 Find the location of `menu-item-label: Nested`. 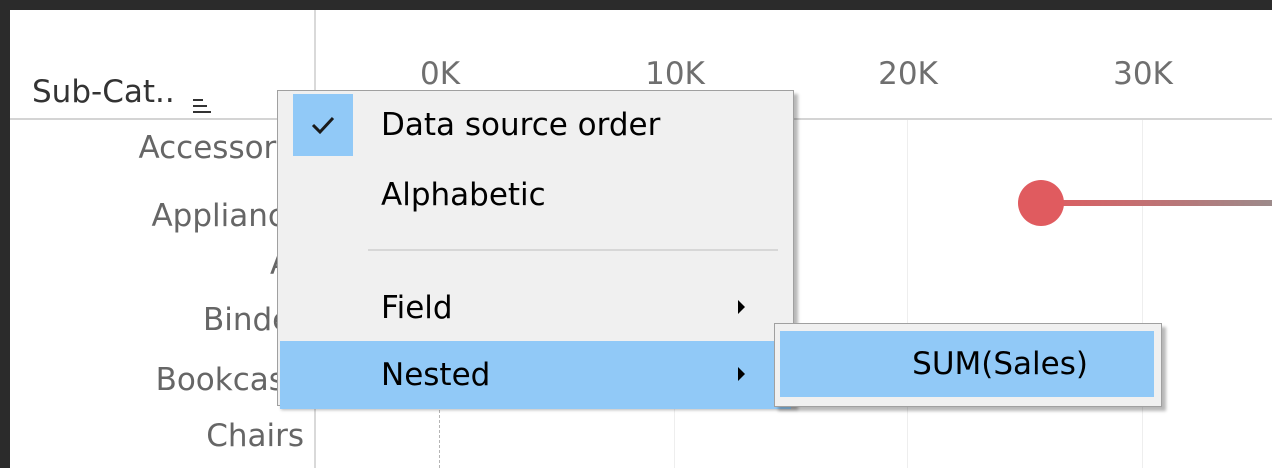

menu-item-label: Nested is located at coordinates (436, 375).